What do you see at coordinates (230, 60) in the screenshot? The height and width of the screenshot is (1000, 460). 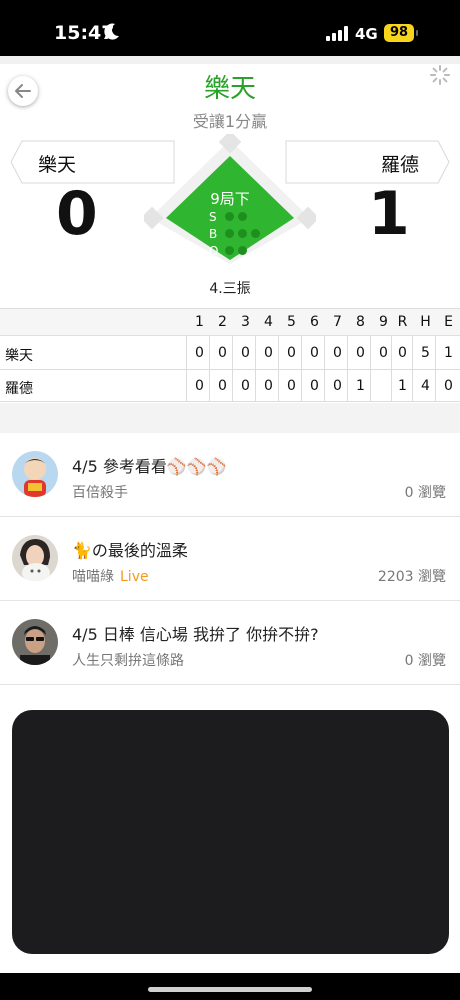 I see `top-strip` at bounding box center [230, 60].